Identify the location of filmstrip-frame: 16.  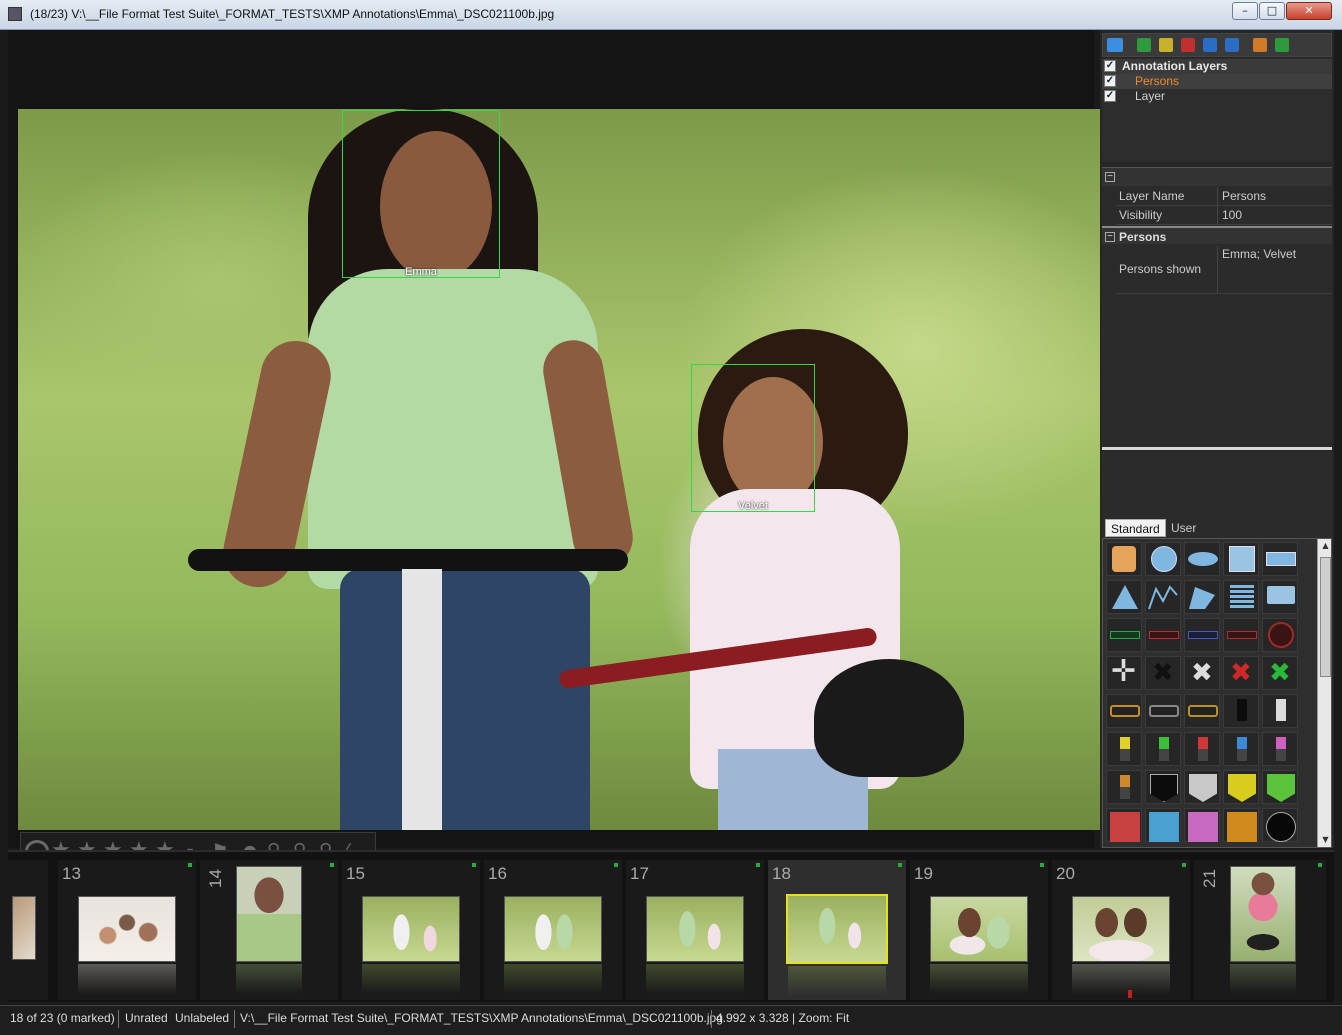
(553, 930).